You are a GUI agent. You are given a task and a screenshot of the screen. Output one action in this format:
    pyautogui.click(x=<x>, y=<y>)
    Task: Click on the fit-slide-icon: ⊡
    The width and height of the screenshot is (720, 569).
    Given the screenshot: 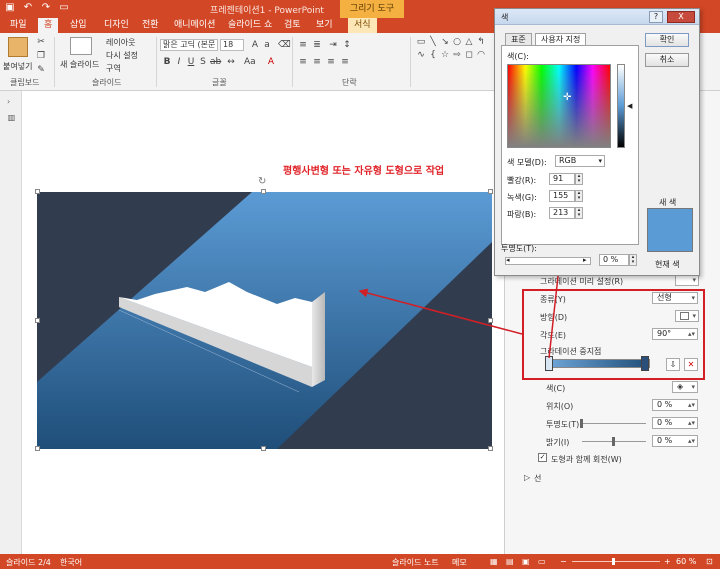 What is the action you would take?
    pyautogui.click(x=709, y=561)
    